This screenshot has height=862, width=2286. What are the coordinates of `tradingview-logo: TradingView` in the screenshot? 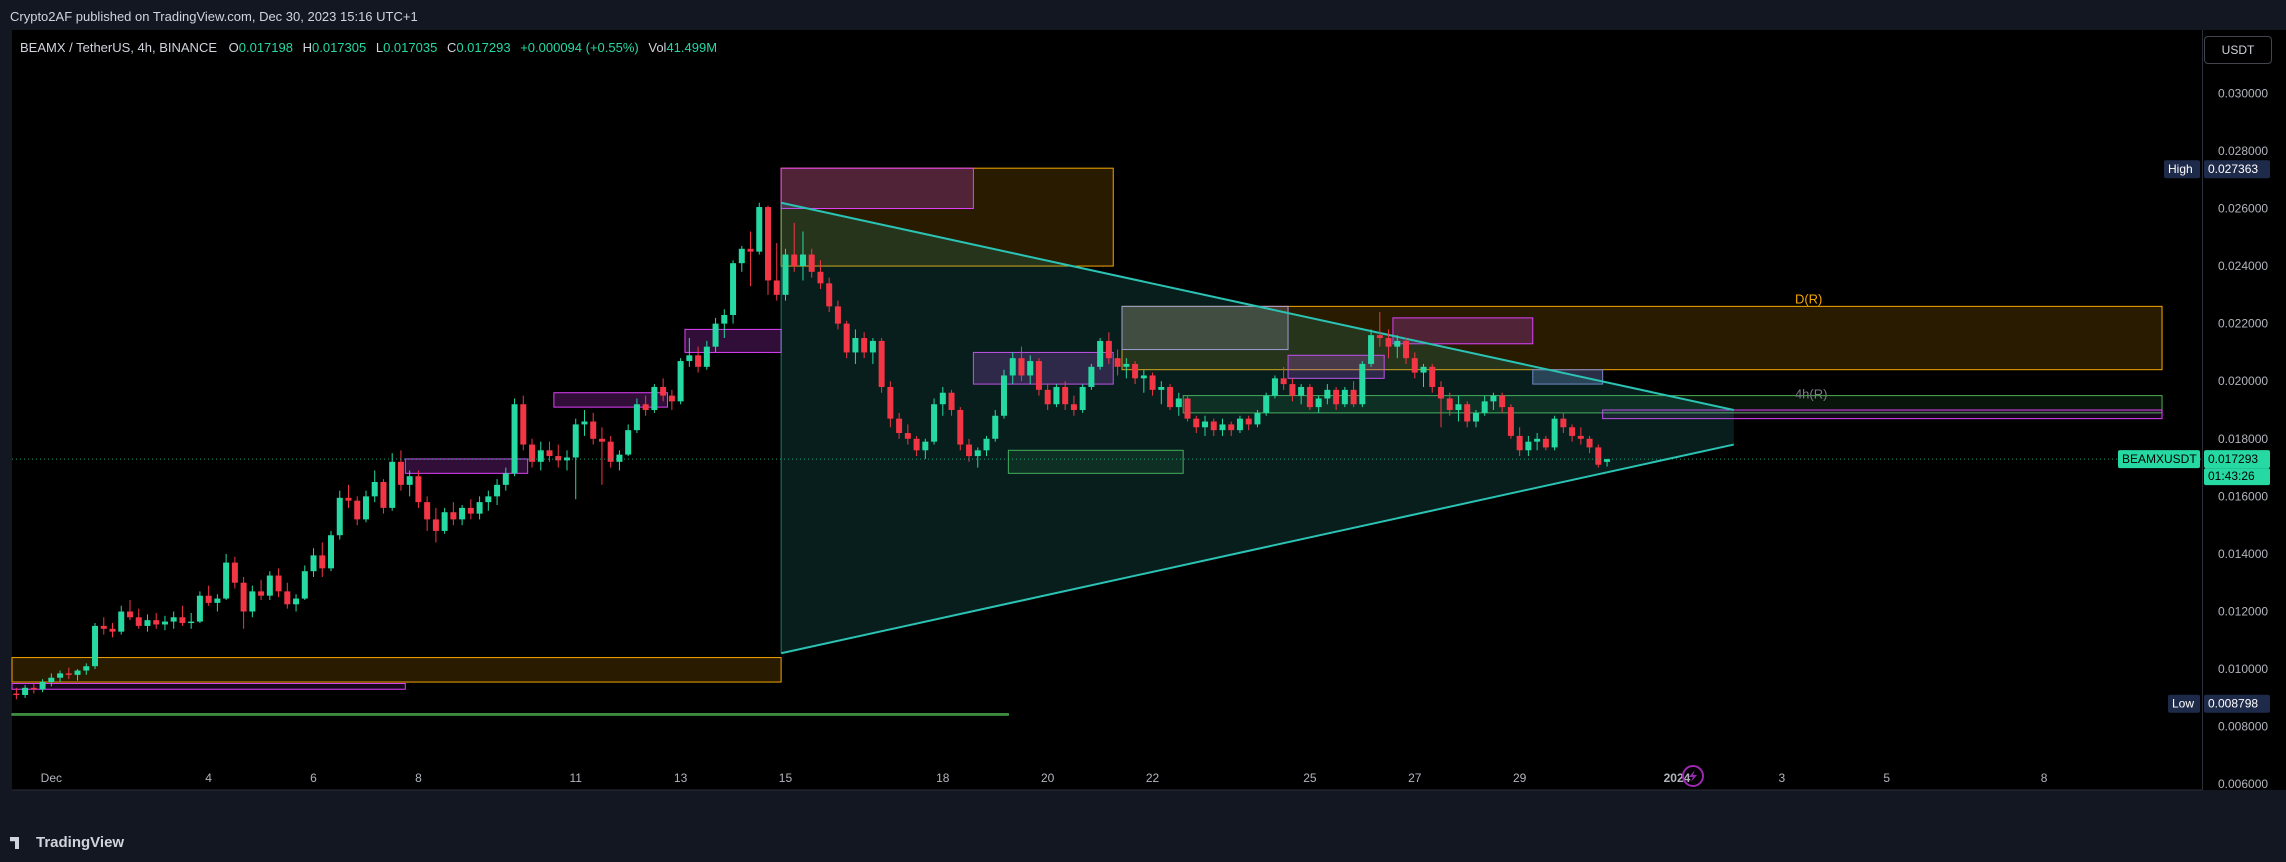 It's located at (67, 842).